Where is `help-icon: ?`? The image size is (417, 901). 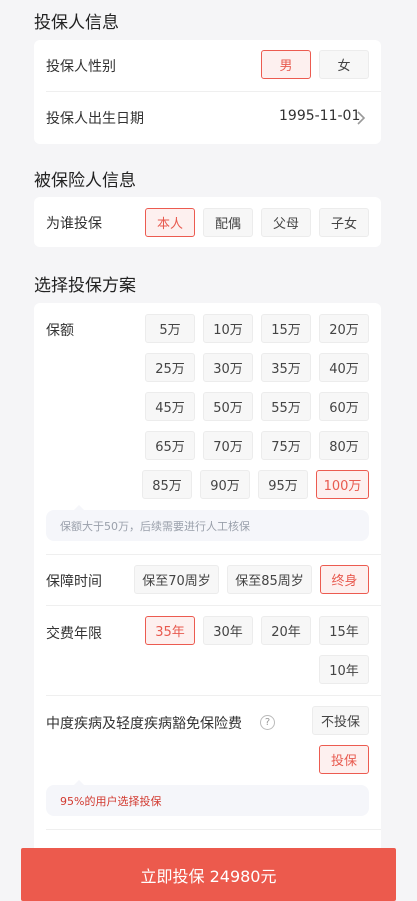
help-icon: ? is located at coordinates (267, 722).